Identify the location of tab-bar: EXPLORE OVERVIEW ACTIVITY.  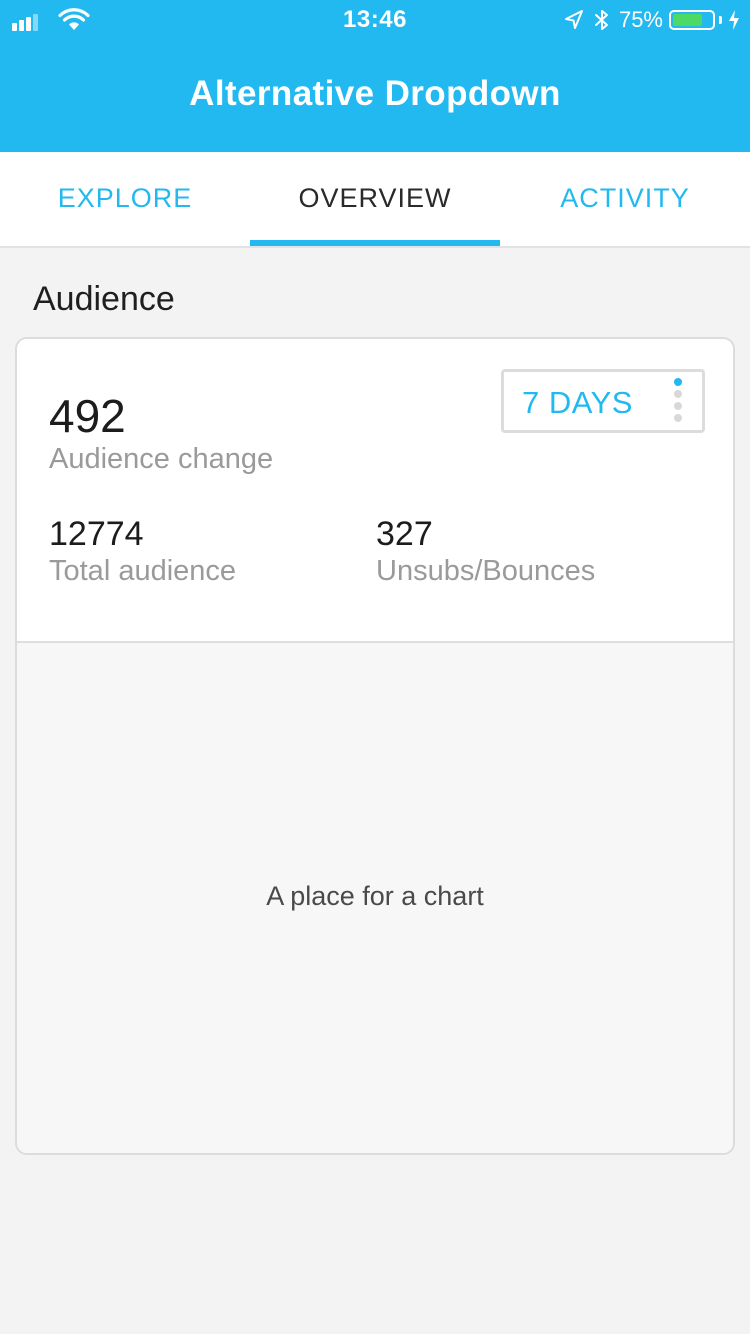
(375, 200).